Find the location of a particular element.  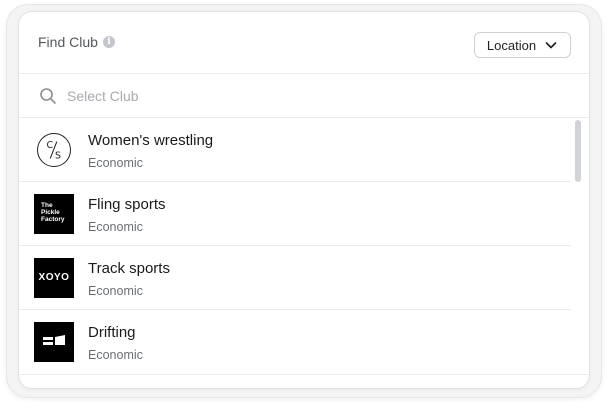

search-bar is located at coordinates (304, 96).